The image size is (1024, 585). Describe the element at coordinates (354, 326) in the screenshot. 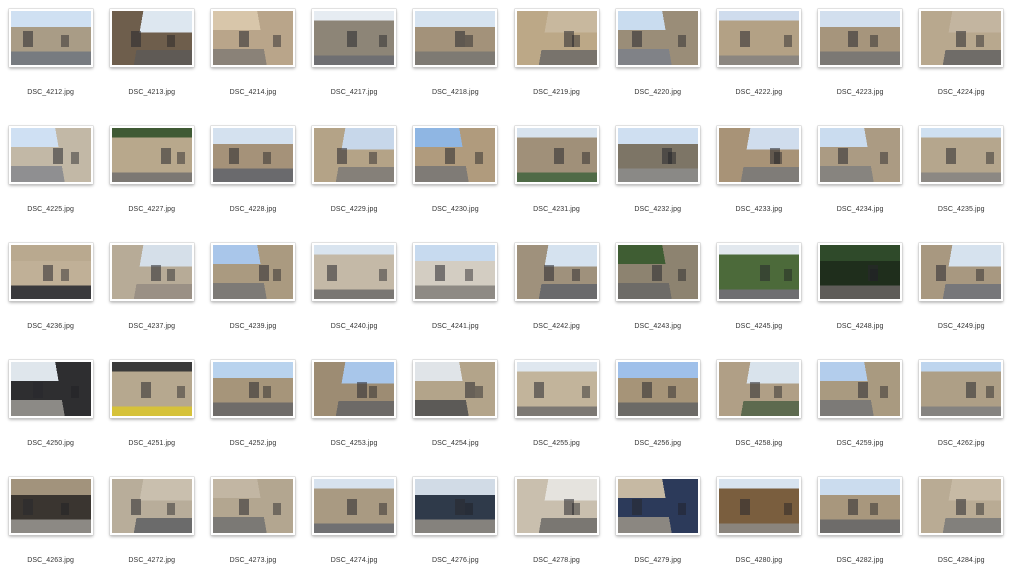

I see `file-name-label: DSC_4240.jpg` at that location.